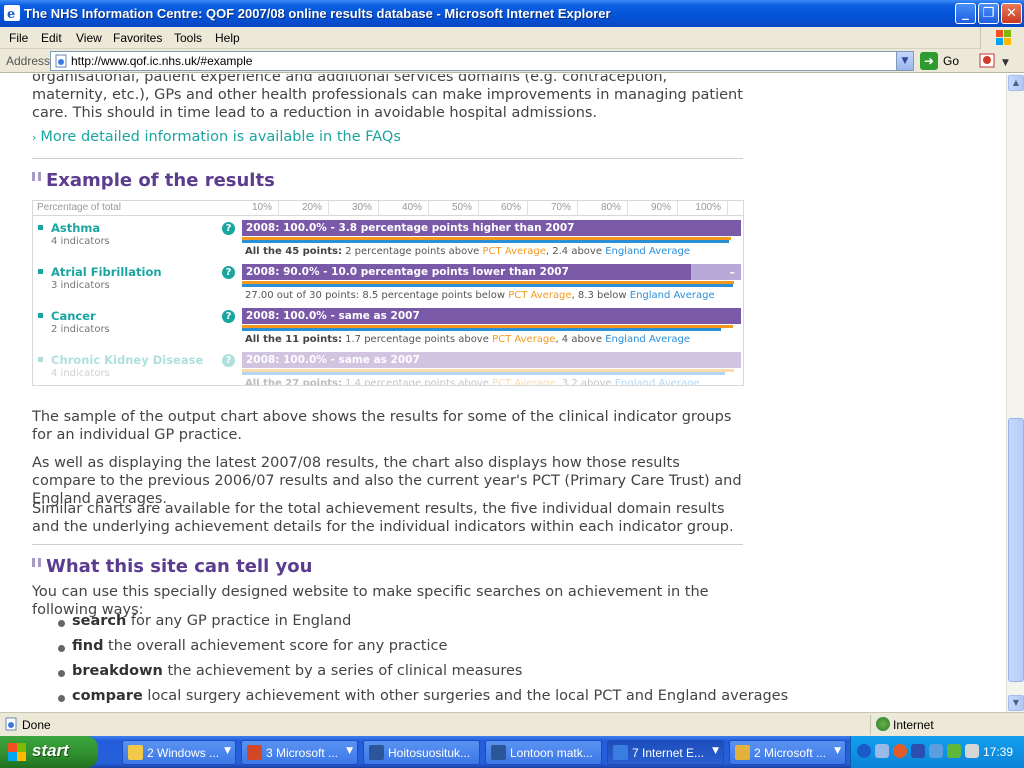 This screenshot has height=768, width=1024. I want to click on tray-expand-icon, so click(864, 751).